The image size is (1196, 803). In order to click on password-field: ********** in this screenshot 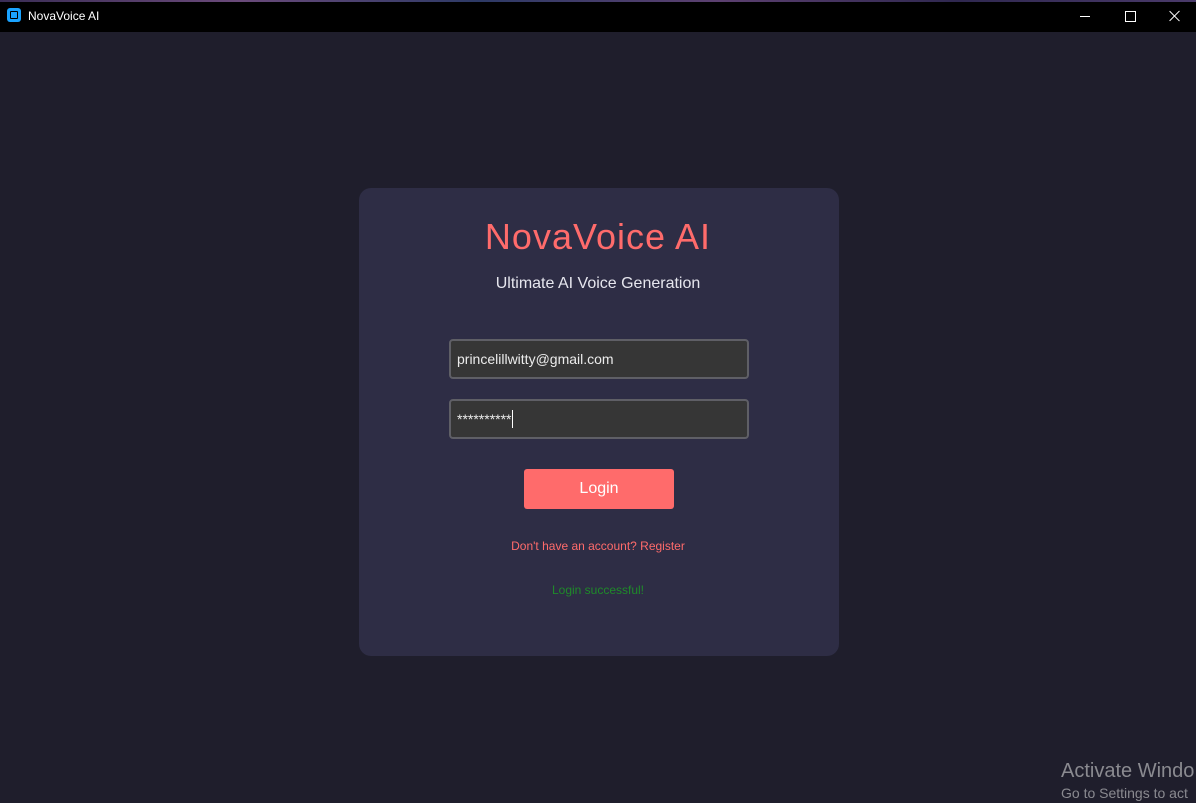, I will do `click(599, 419)`.